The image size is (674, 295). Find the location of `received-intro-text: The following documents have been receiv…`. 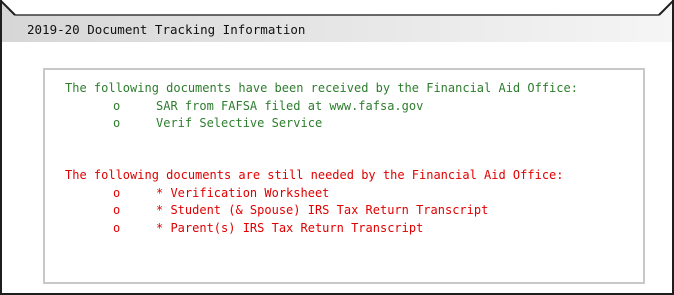

received-intro-text: The following documents have been receiv… is located at coordinates (321, 88).